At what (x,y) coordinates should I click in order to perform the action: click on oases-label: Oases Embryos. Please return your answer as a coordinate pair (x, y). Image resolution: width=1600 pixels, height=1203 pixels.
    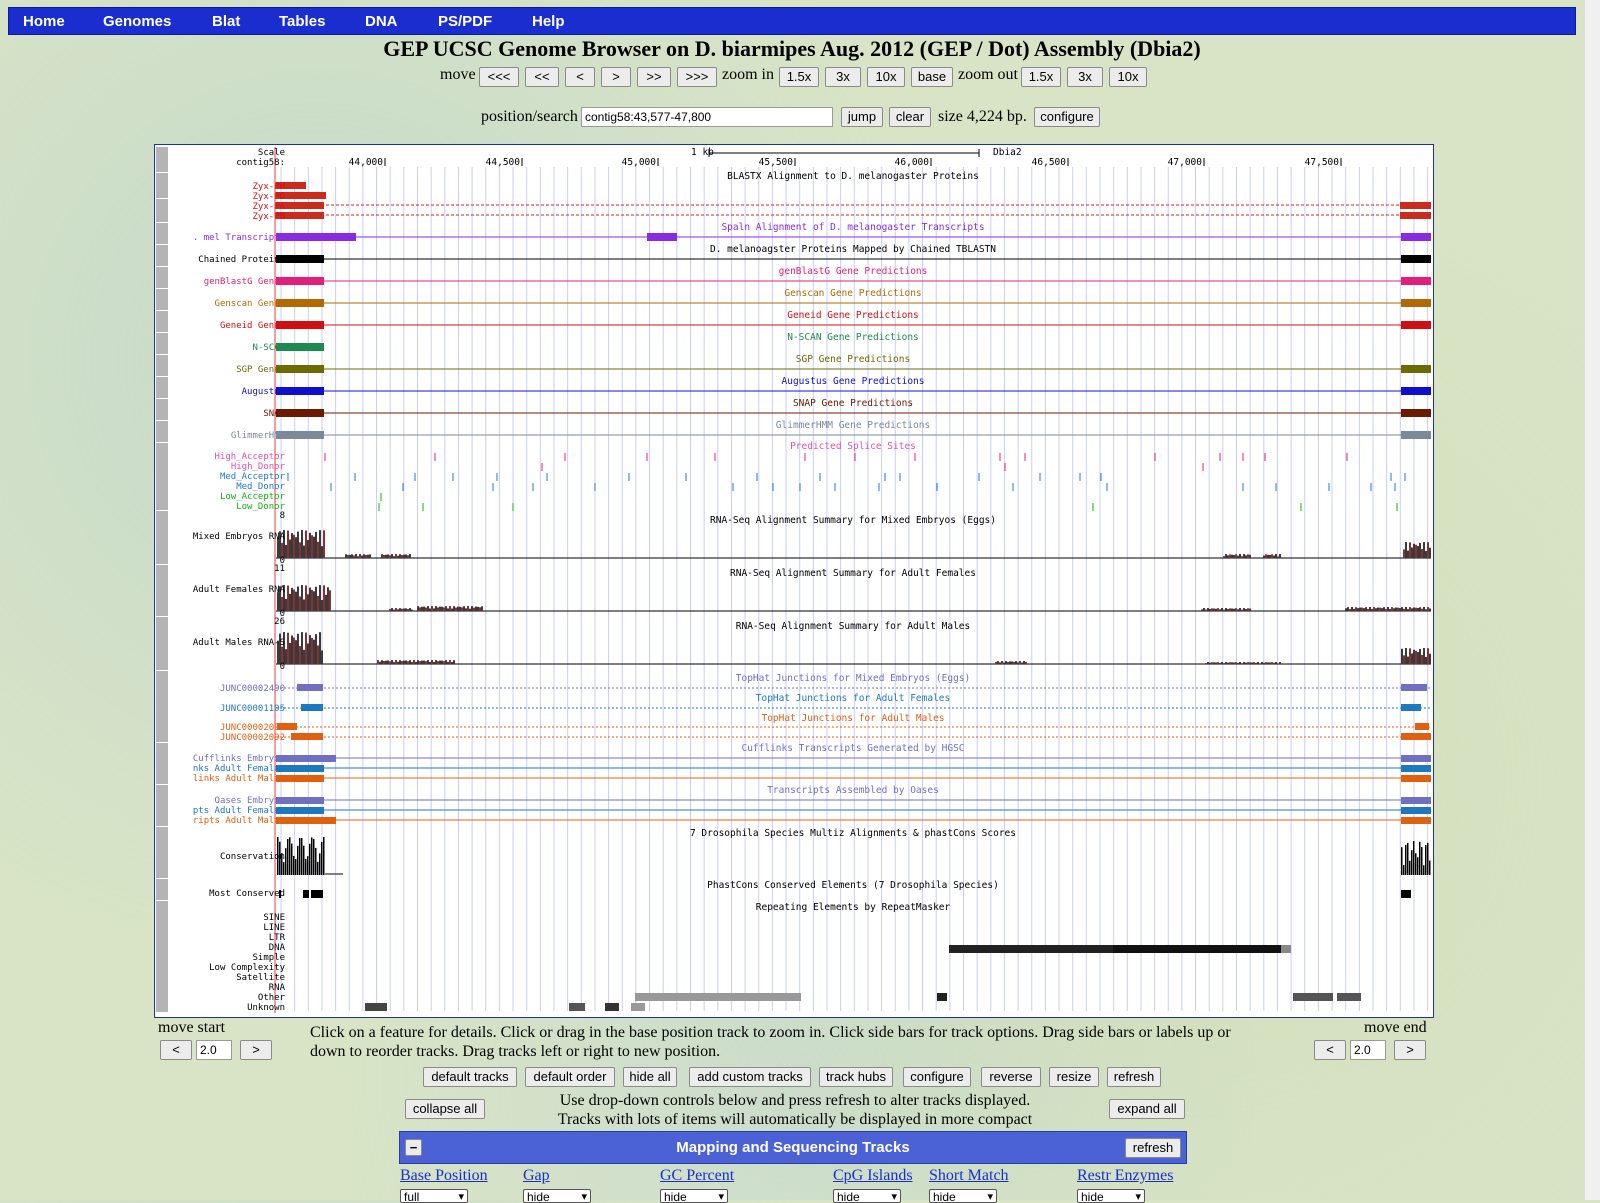
    Looking at the image, I should click on (250, 801).